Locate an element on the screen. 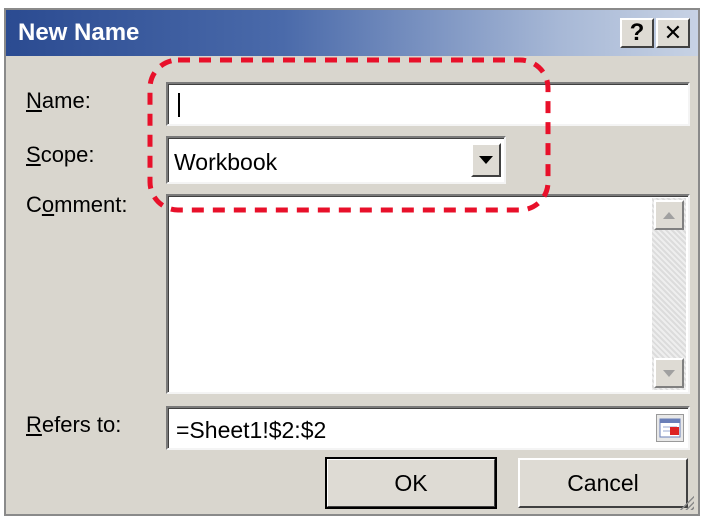  collapse-dialog-button is located at coordinates (670, 428).